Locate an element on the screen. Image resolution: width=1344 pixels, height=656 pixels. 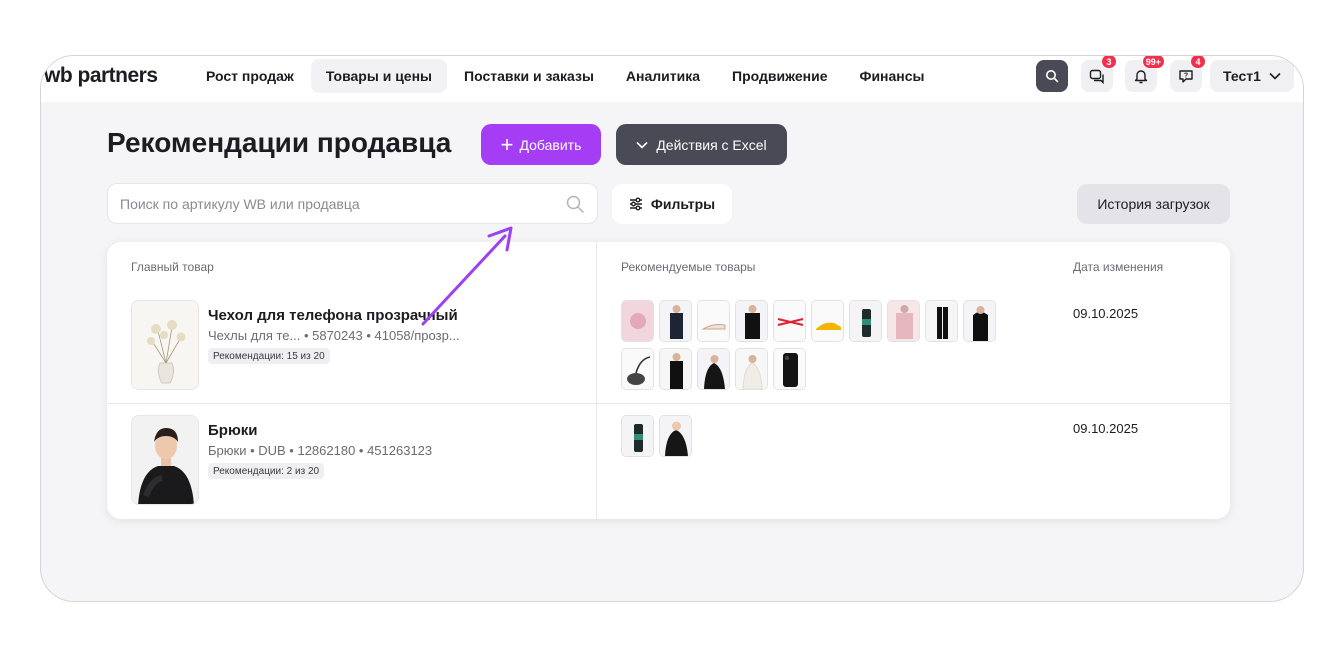
bell-icon is located at coordinates (1141, 77).